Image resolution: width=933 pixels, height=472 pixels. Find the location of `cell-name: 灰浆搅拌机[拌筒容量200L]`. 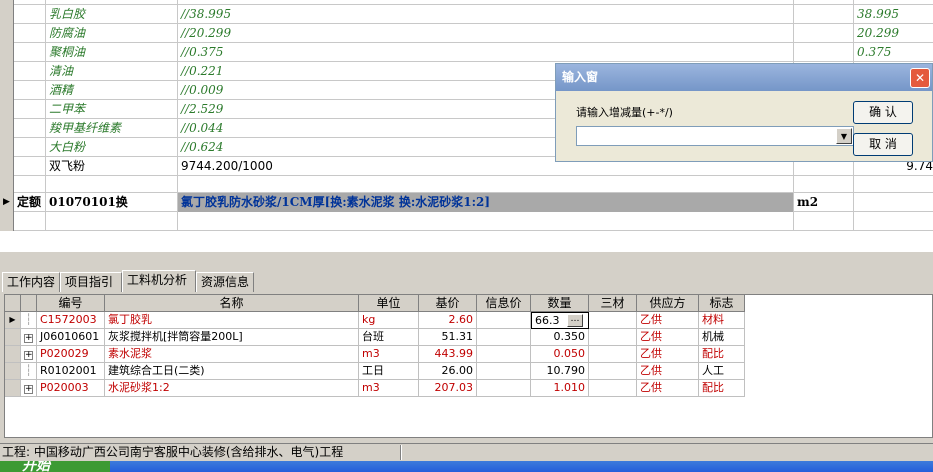

cell-name: 灰浆搅拌机[拌筒容量200L] is located at coordinates (232, 337).